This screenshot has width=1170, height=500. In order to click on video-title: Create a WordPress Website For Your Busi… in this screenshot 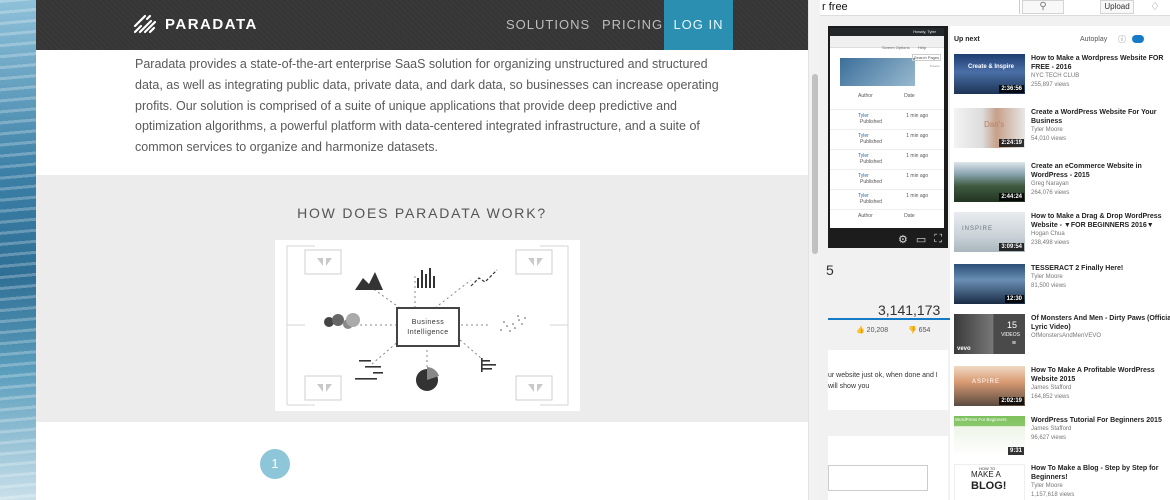, I will do `click(1100, 126)`.